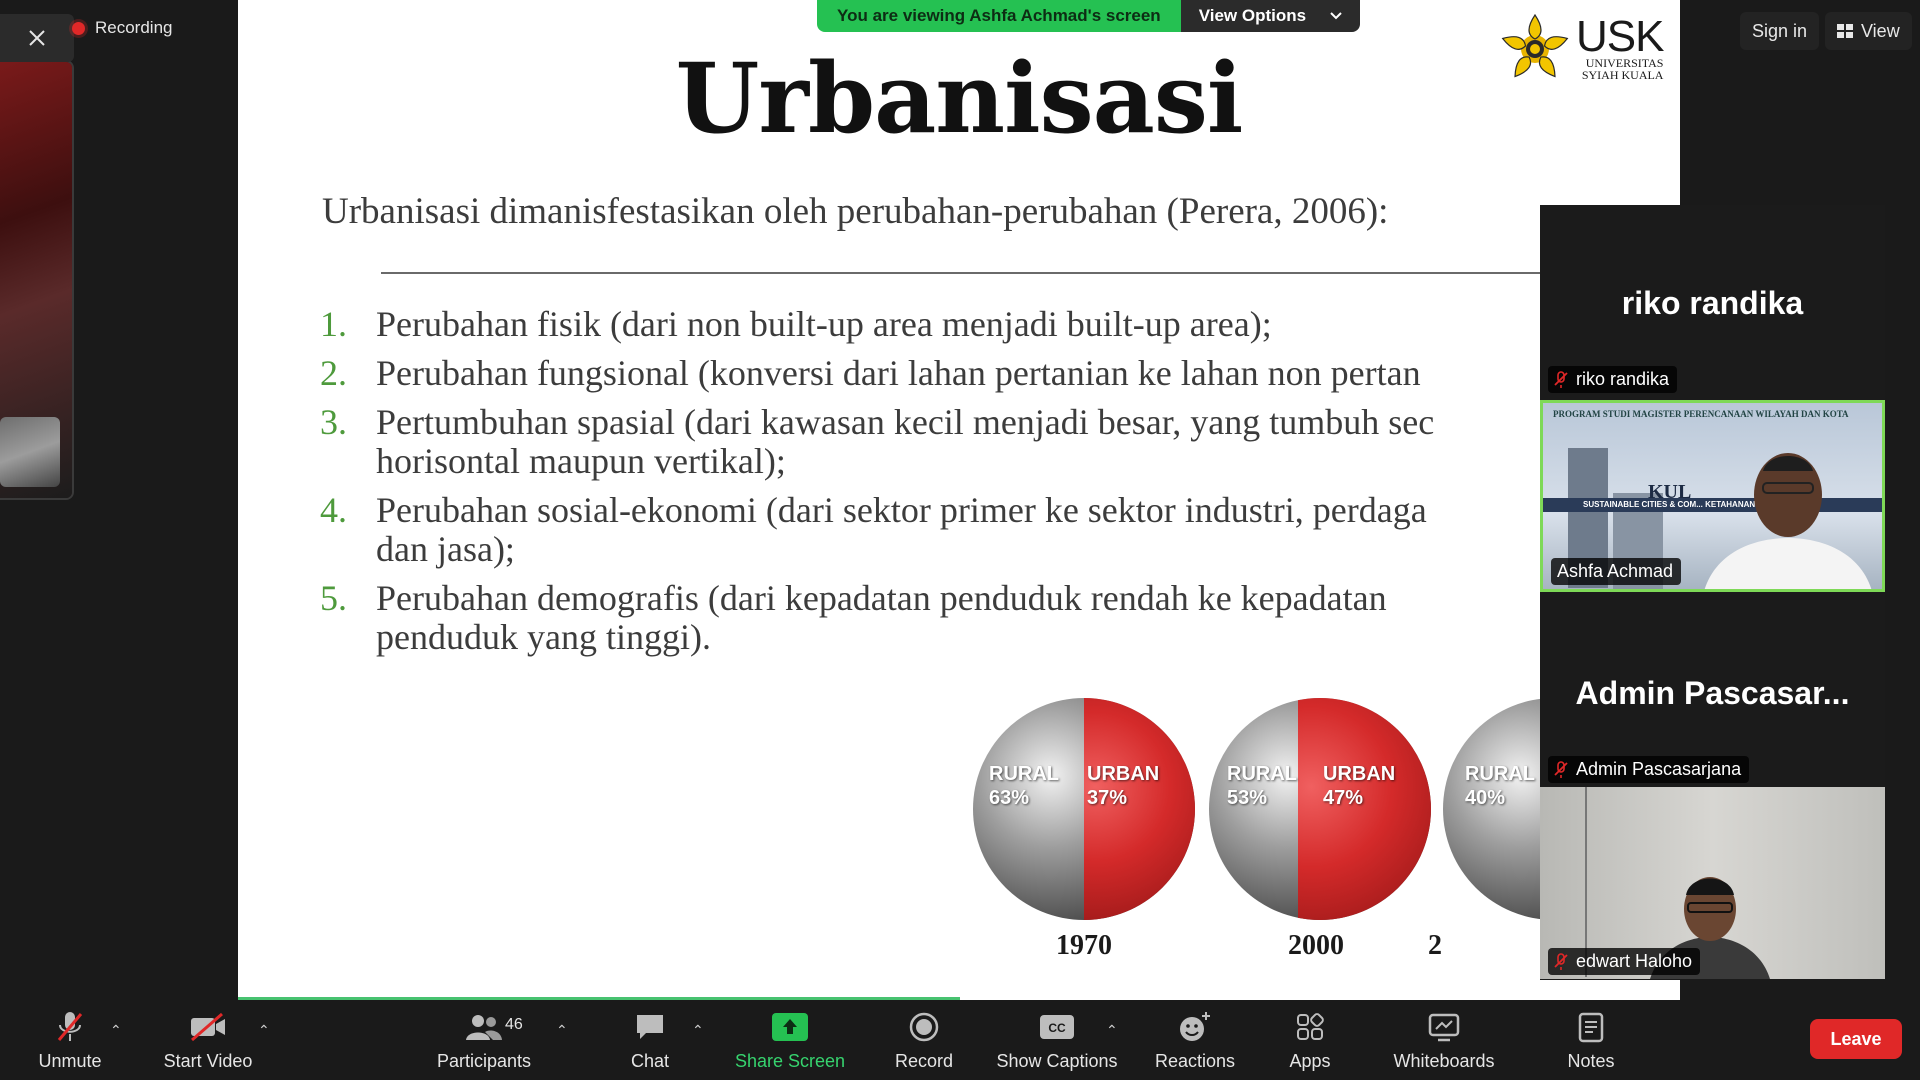 This screenshot has width=1920, height=1080. Describe the element at coordinates (924, 1027) in the screenshot. I see `record-icon` at that location.